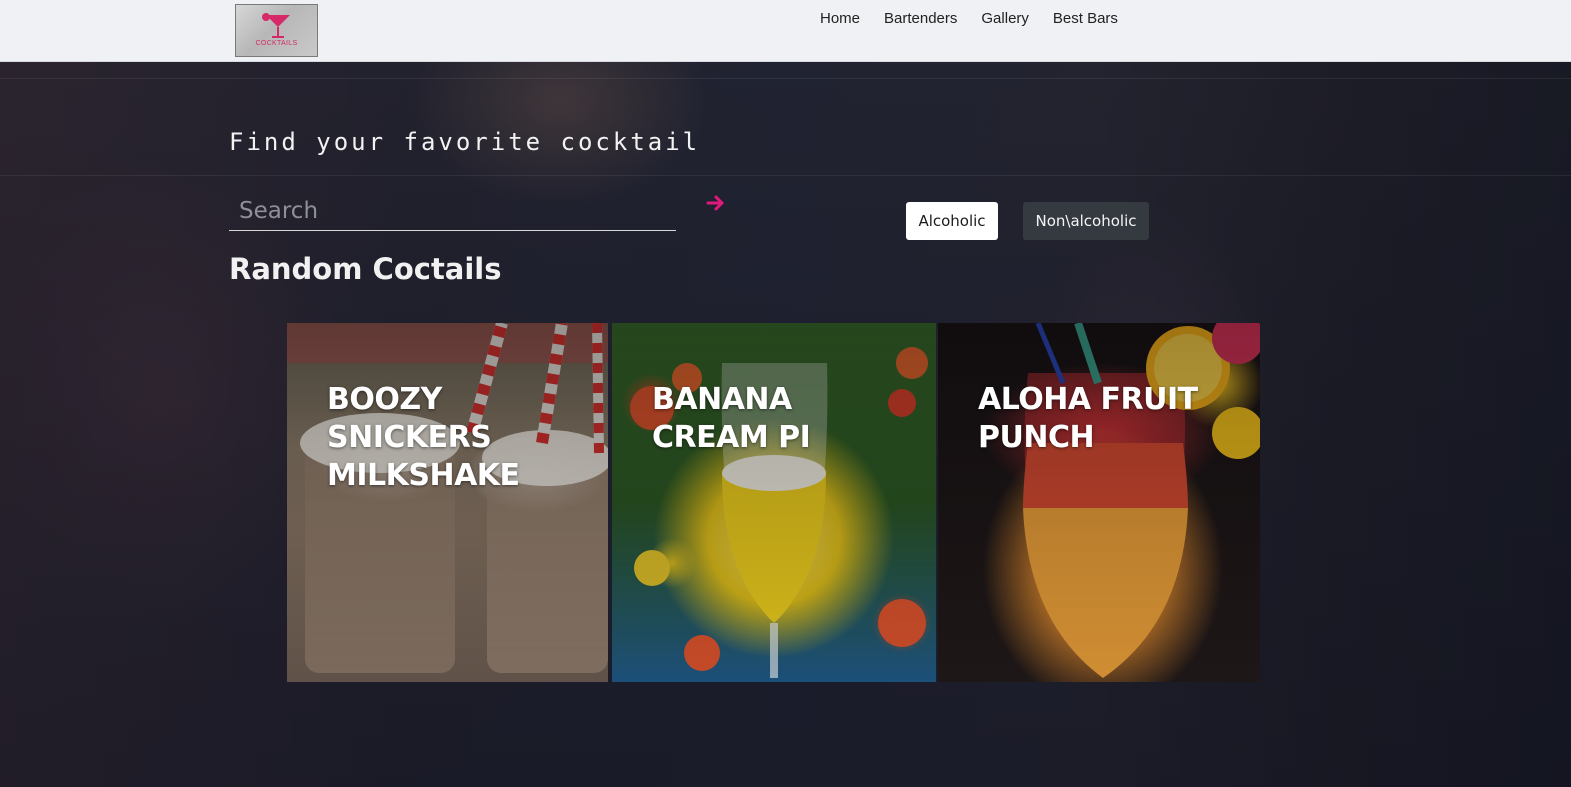 The width and height of the screenshot is (1571, 787). What do you see at coordinates (840, 19) in the screenshot?
I see `nav-home-link: Home` at bounding box center [840, 19].